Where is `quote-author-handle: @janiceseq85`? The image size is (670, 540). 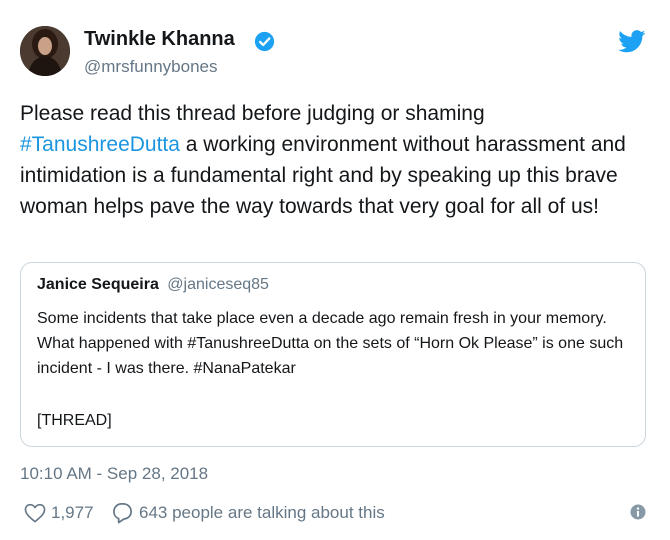
quote-author-handle: @janiceseq85 is located at coordinates (218, 284).